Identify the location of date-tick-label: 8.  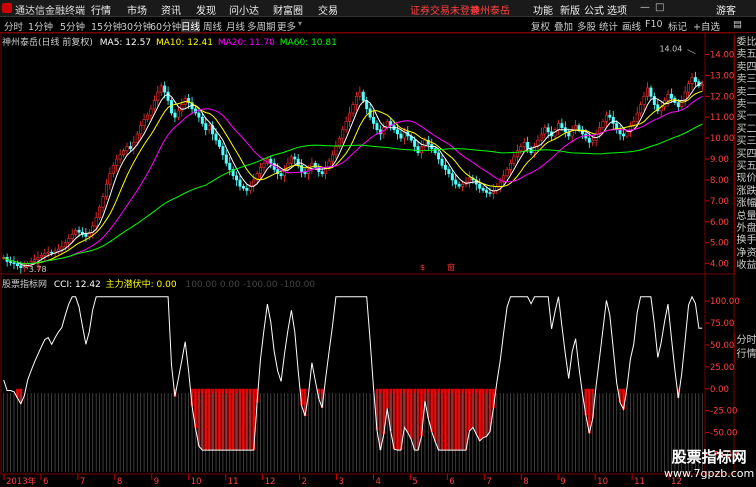
(525, 482).